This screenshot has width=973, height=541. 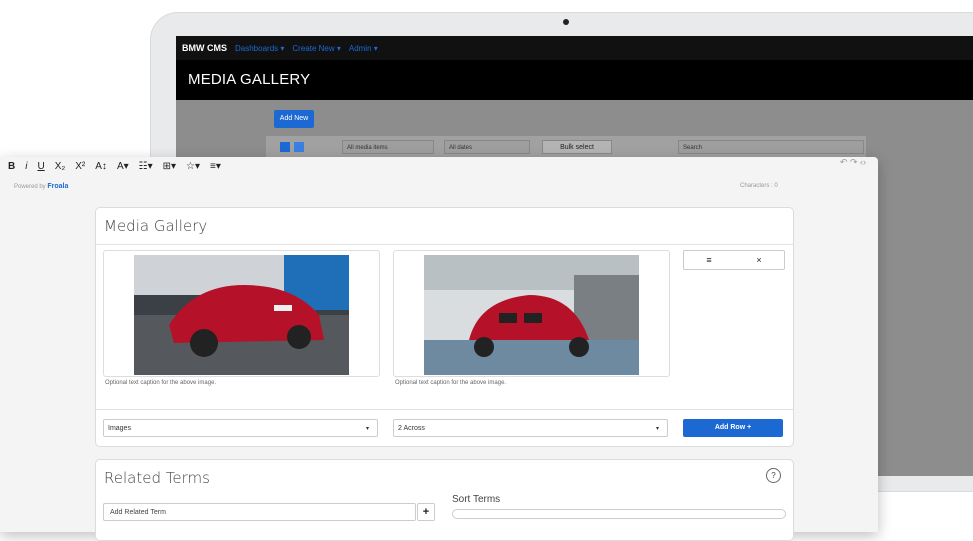 What do you see at coordinates (57, 186) in the screenshot?
I see `froala-brand: Froala` at bounding box center [57, 186].